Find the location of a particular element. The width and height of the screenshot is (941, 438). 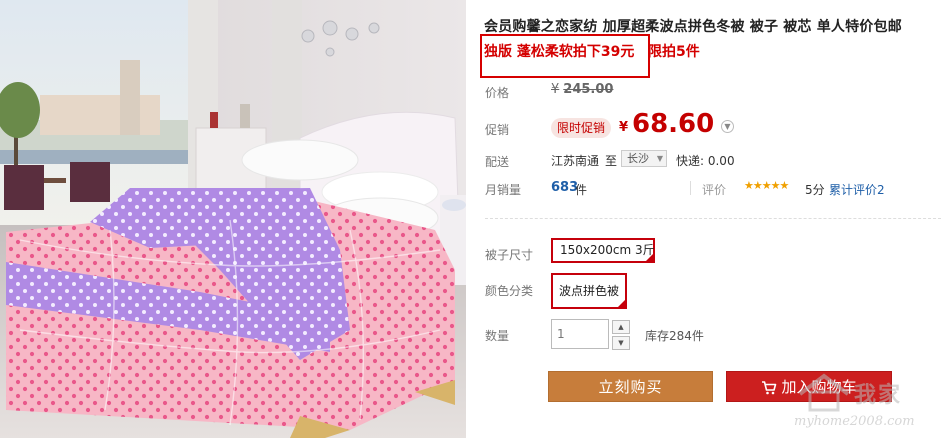

product-title: 会员购馨之恋家纺 加厚超柔波点拼色冬被 被子 被芯 单人特价包邮 is located at coordinates (693, 27).